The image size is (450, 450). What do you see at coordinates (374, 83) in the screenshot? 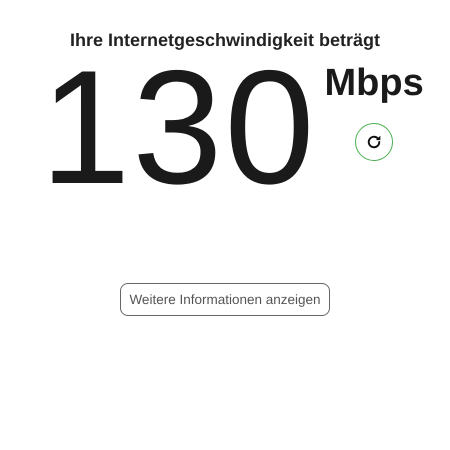
I see `speed-unit: Mbps` at bounding box center [374, 83].